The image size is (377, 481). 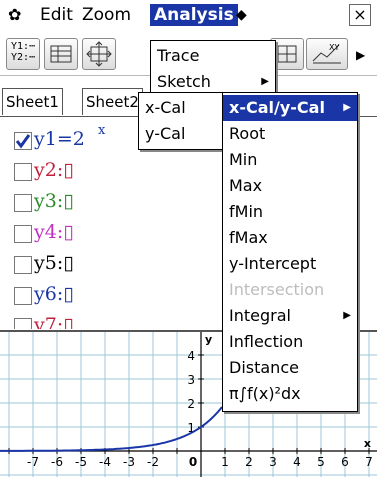 What do you see at coordinates (297, 462) in the screenshot?
I see `x-tick-label: 4` at bounding box center [297, 462].